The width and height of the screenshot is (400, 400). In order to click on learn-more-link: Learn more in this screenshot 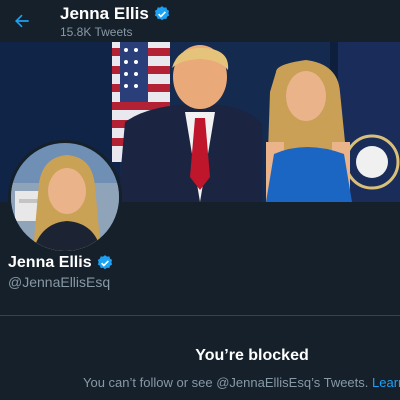, I will do `click(386, 382)`.